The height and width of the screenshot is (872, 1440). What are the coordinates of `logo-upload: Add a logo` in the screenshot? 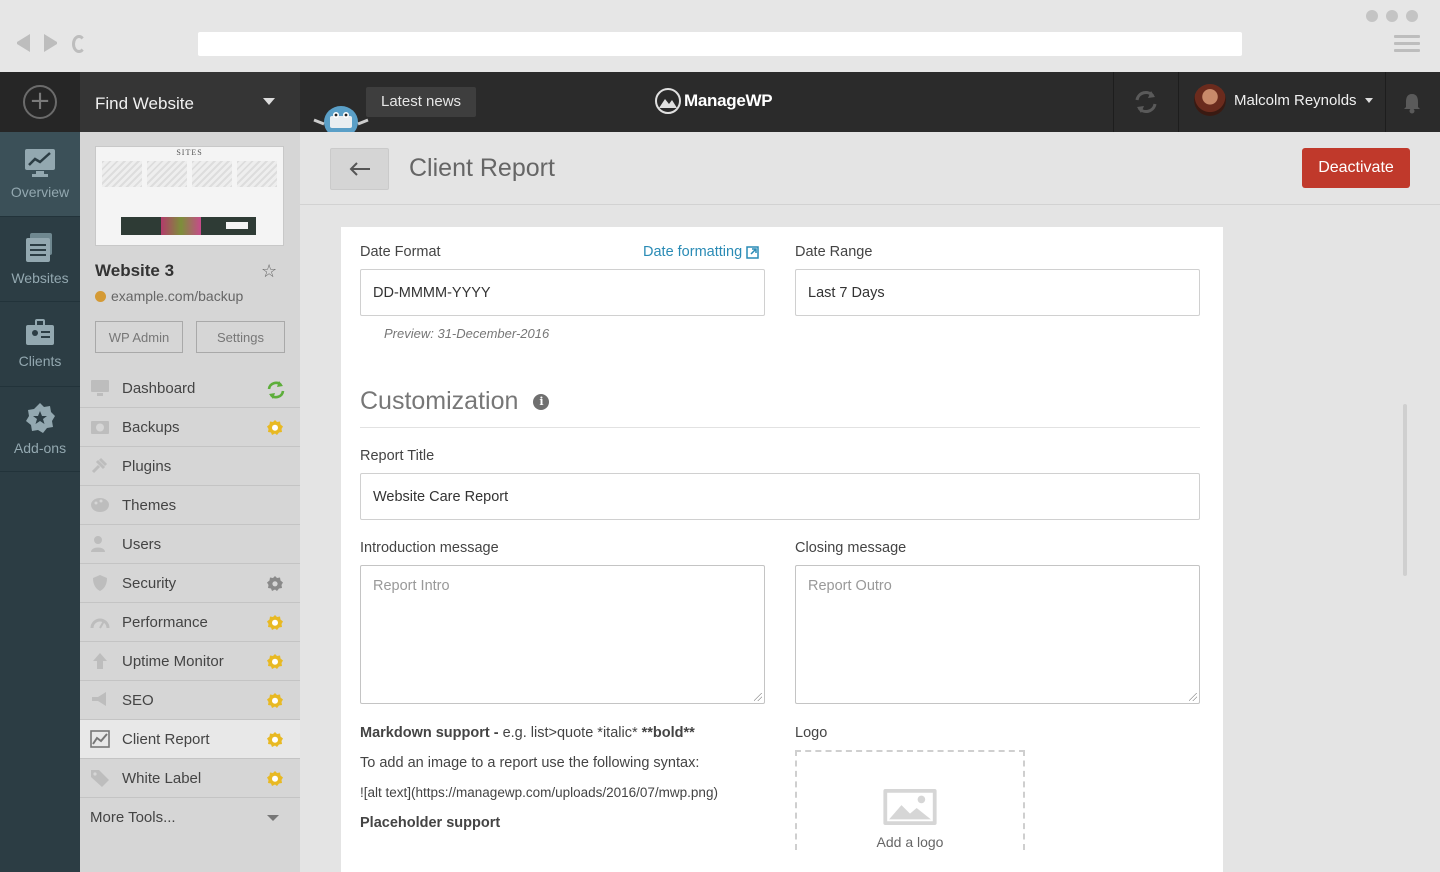 It's located at (910, 800).